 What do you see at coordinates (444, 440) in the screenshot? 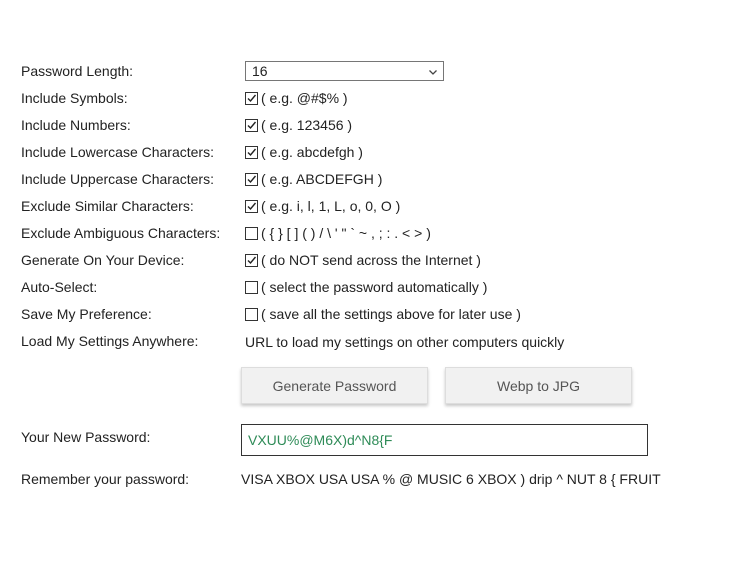
I see `new-password-field: VXUU%@M6X)d^N8{F` at bounding box center [444, 440].